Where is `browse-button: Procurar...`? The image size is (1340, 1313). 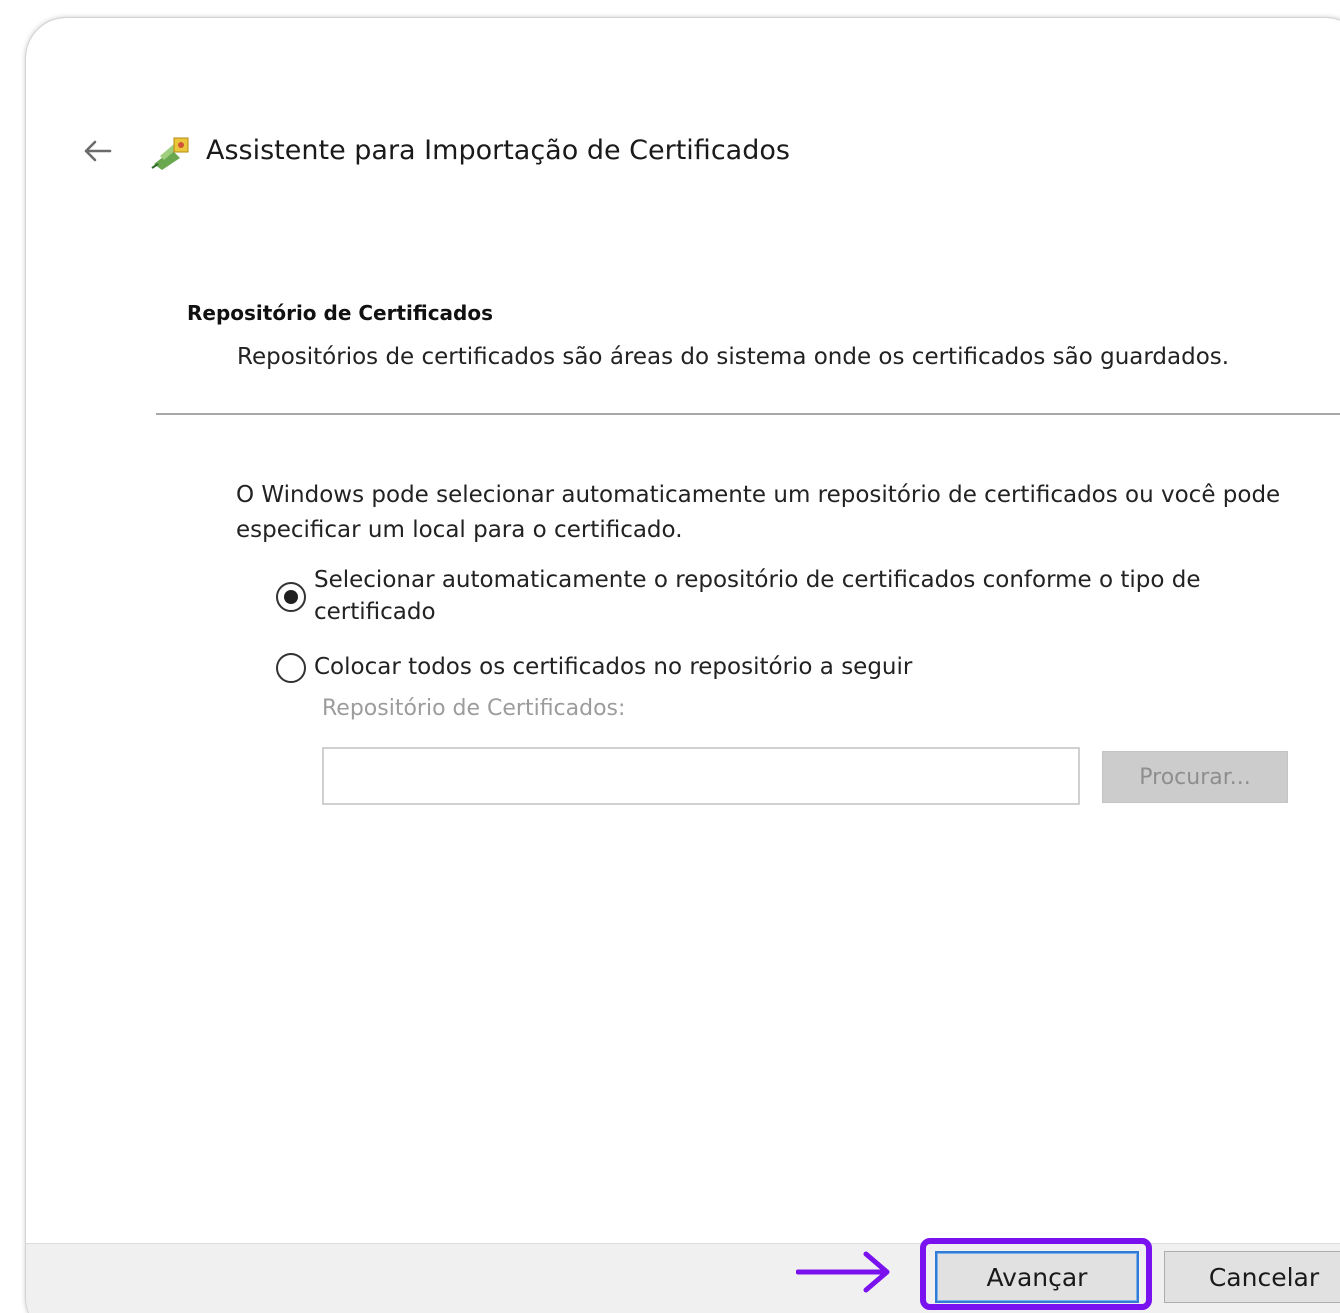 browse-button: Procurar... is located at coordinates (1195, 777).